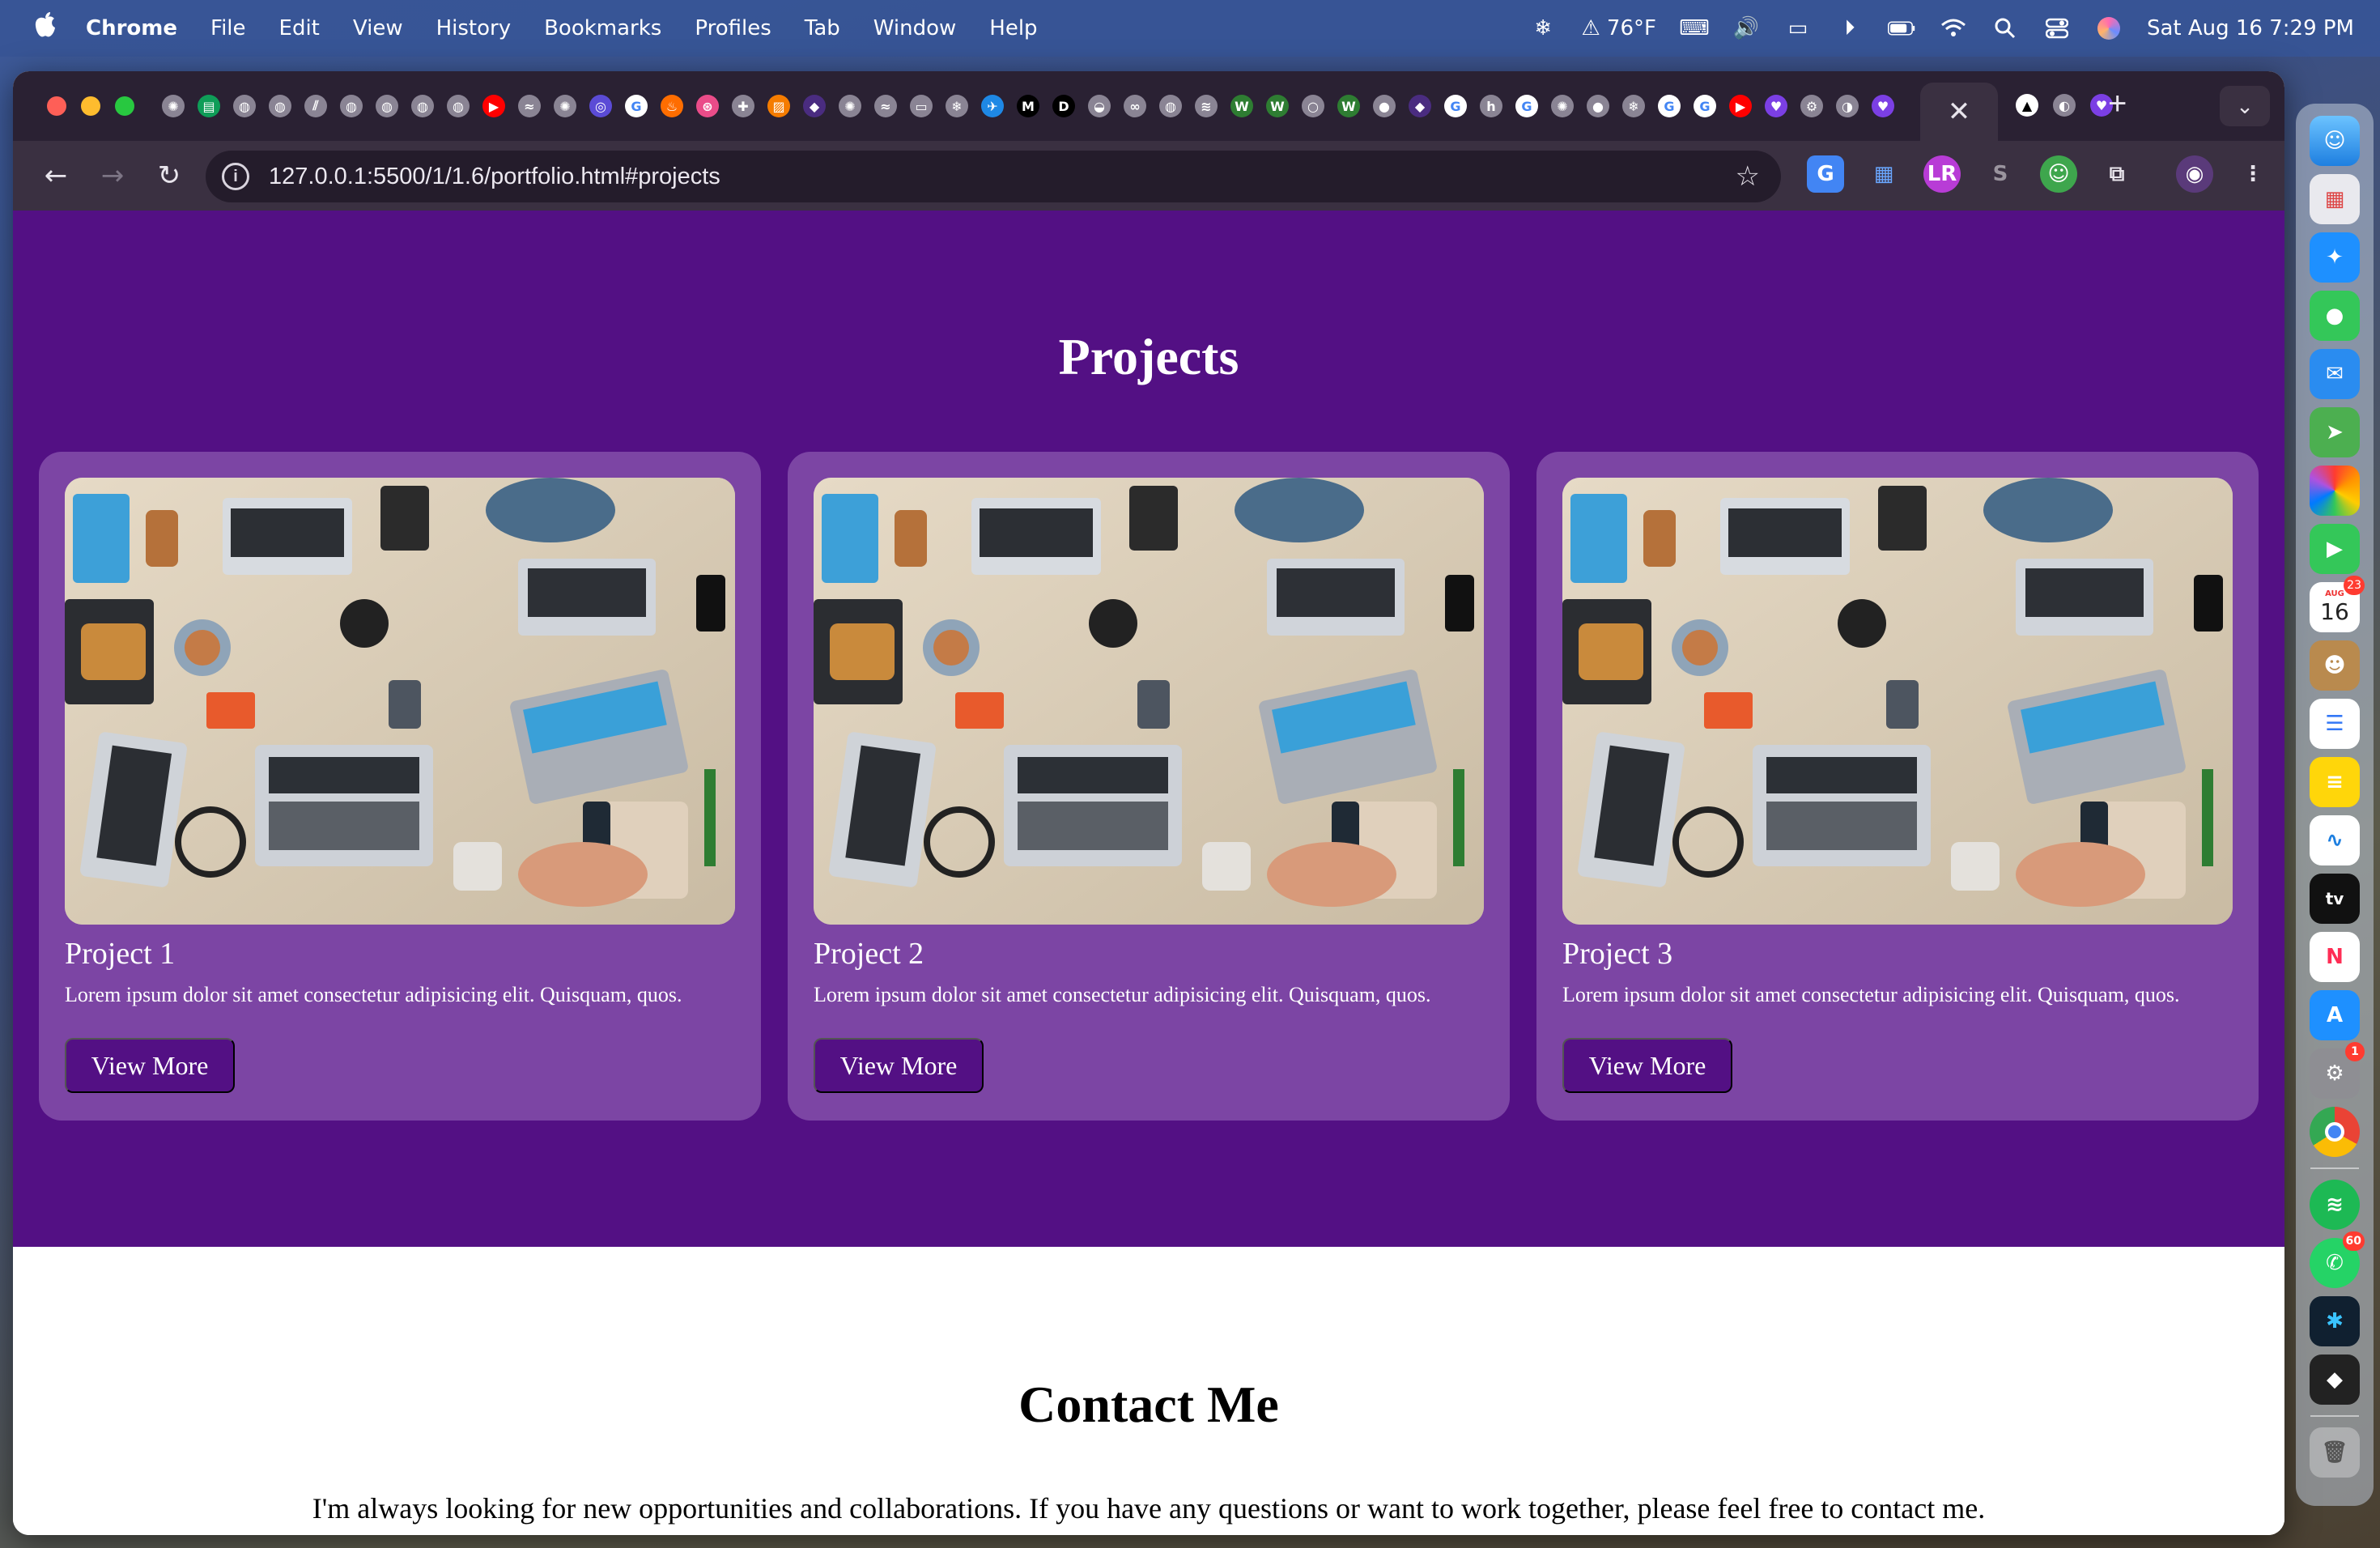 Image resolution: width=2380 pixels, height=1548 pixels. I want to click on bookmark-star-icon: ☆, so click(1748, 176).